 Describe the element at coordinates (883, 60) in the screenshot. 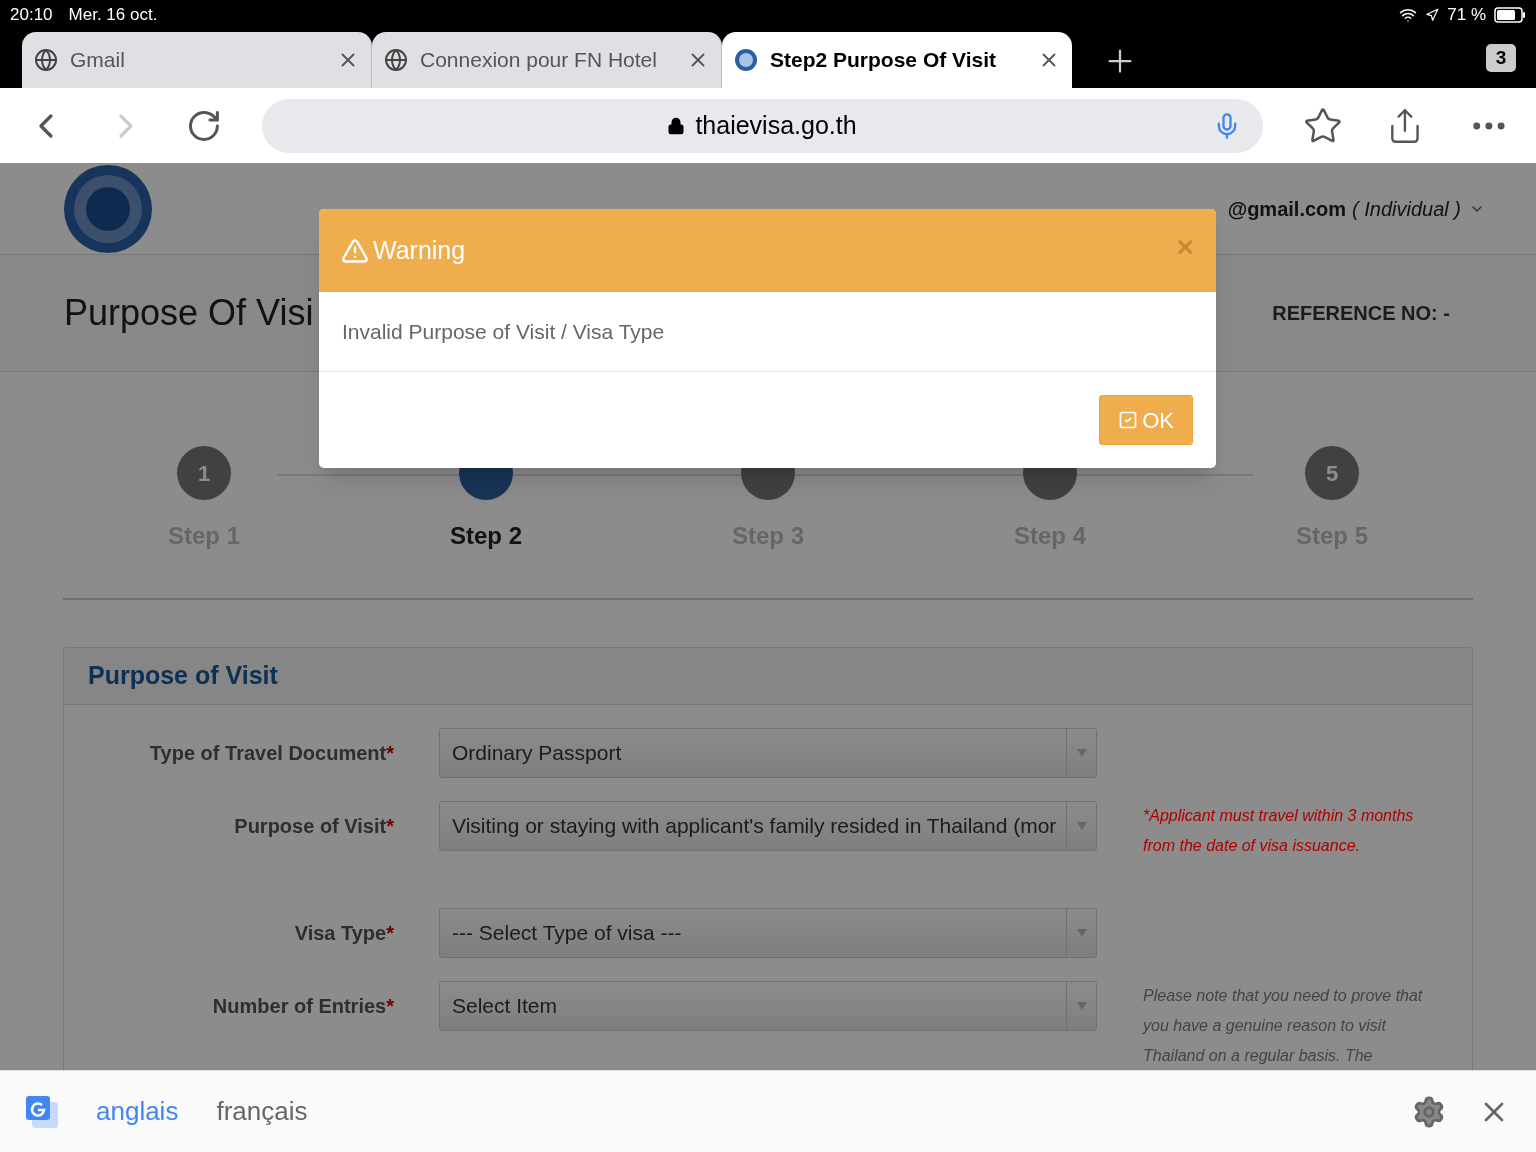

I see `tab-title: Step2 Purpose Of Visit` at that location.